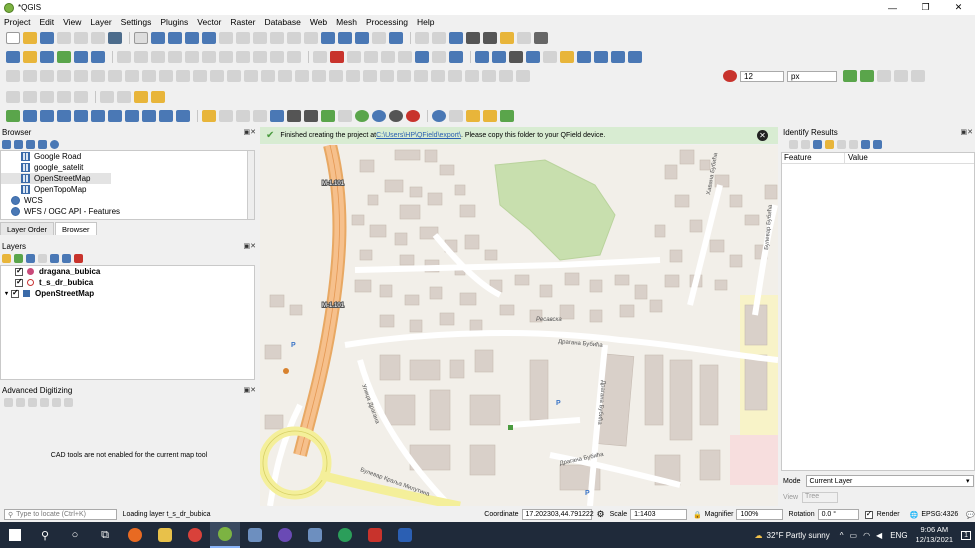 The width and height of the screenshot is (975, 548). What do you see at coordinates (422, 56) in the screenshot?
I see `filter-icon` at bounding box center [422, 56].